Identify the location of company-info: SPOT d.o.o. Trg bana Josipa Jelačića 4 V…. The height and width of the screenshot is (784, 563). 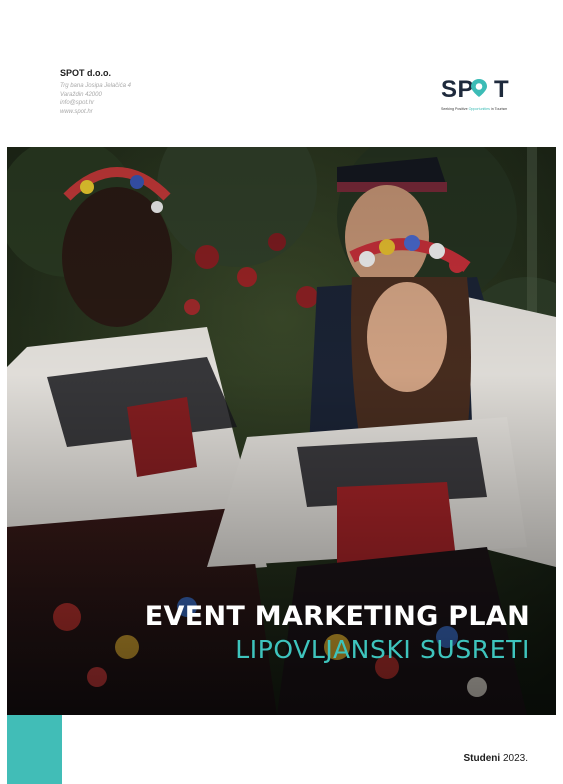
(160, 92).